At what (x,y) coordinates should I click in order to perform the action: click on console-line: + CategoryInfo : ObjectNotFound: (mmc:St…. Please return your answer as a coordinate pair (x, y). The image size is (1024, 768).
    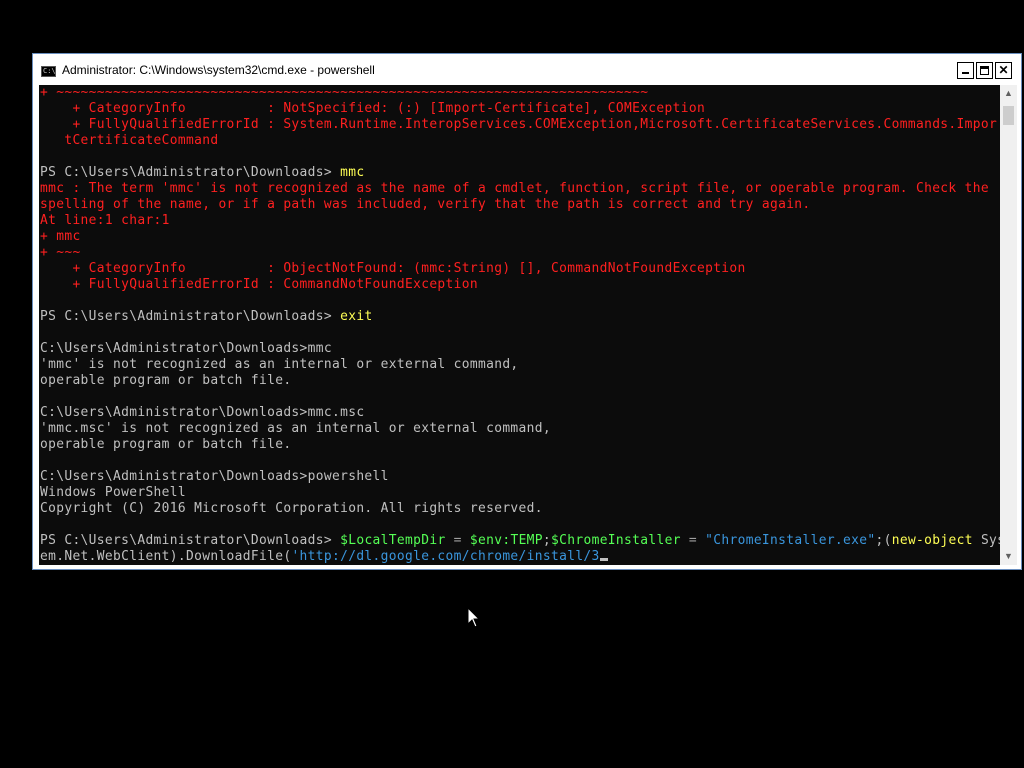
    Looking at the image, I should click on (520, 269).